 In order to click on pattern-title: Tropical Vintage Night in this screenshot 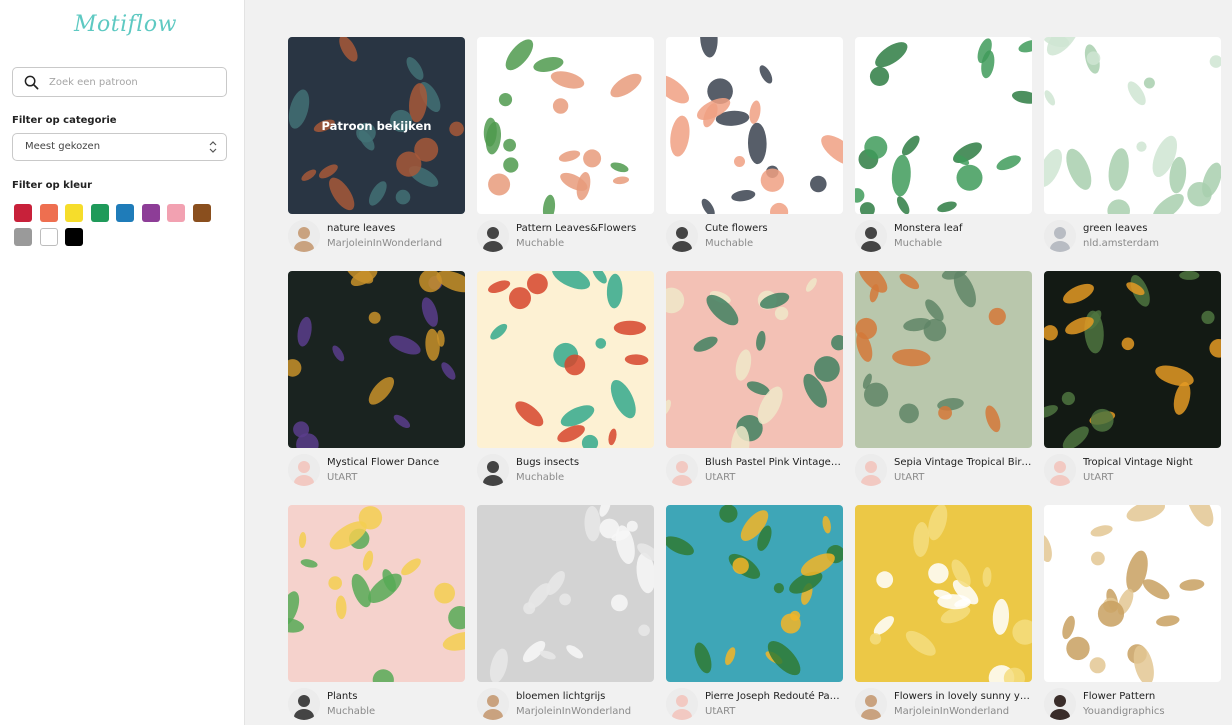, I will do `click(1152, 462)`.